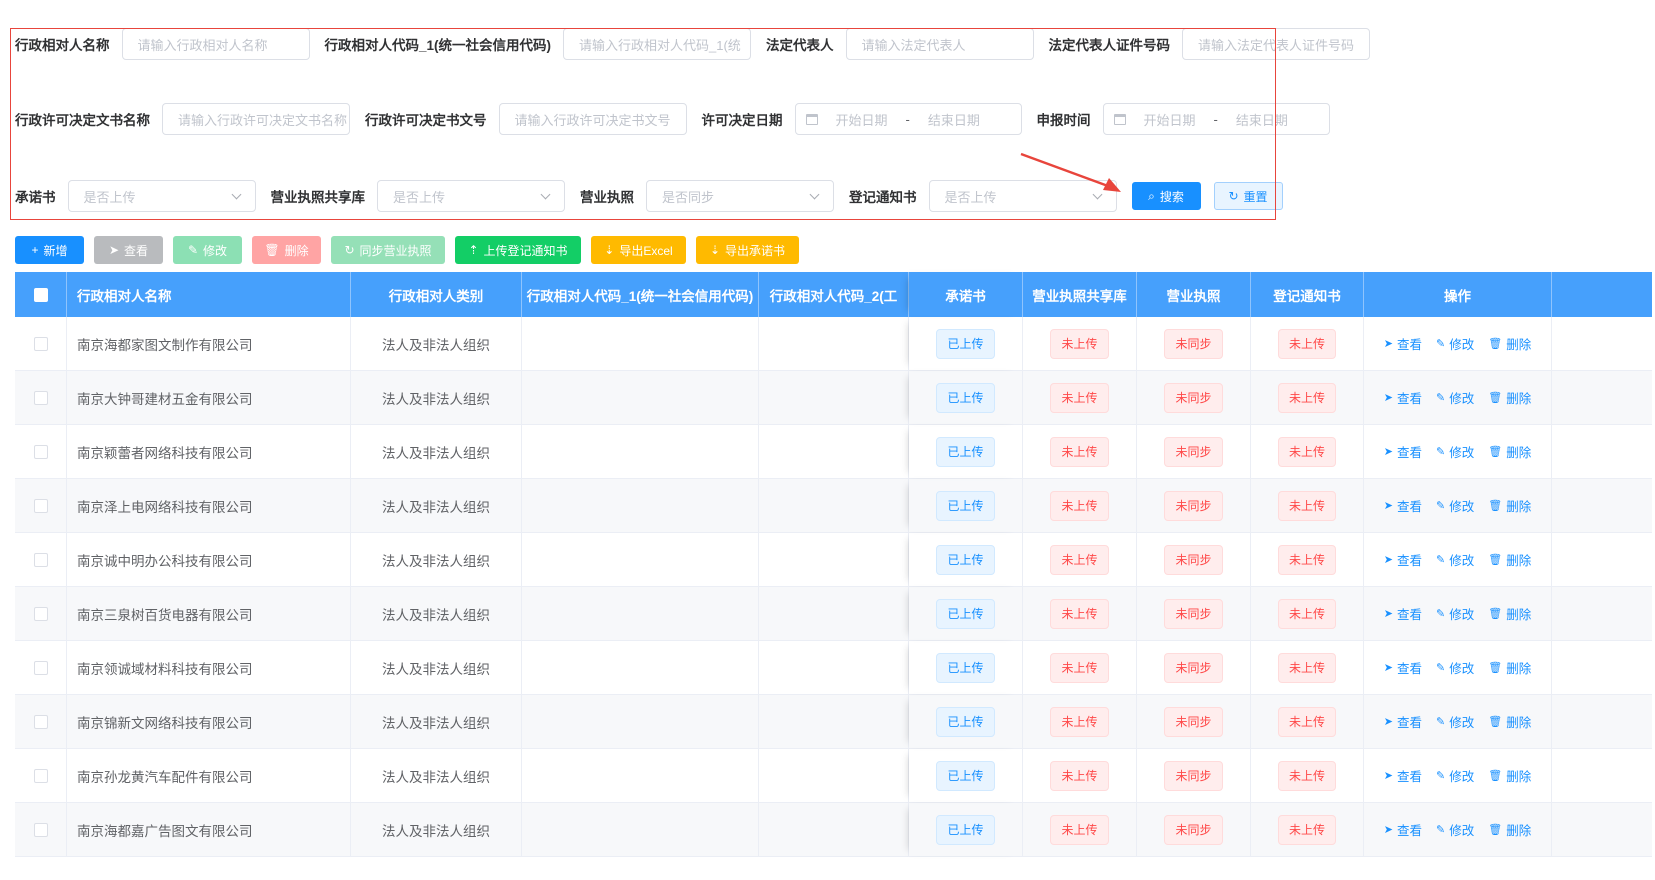 The height and width of the screenshot is (880, 1655). Describe the element at coordinates (638, 250) in the screenshot. I see `export-excel-button: ⇣ 导出Excel` at that location.